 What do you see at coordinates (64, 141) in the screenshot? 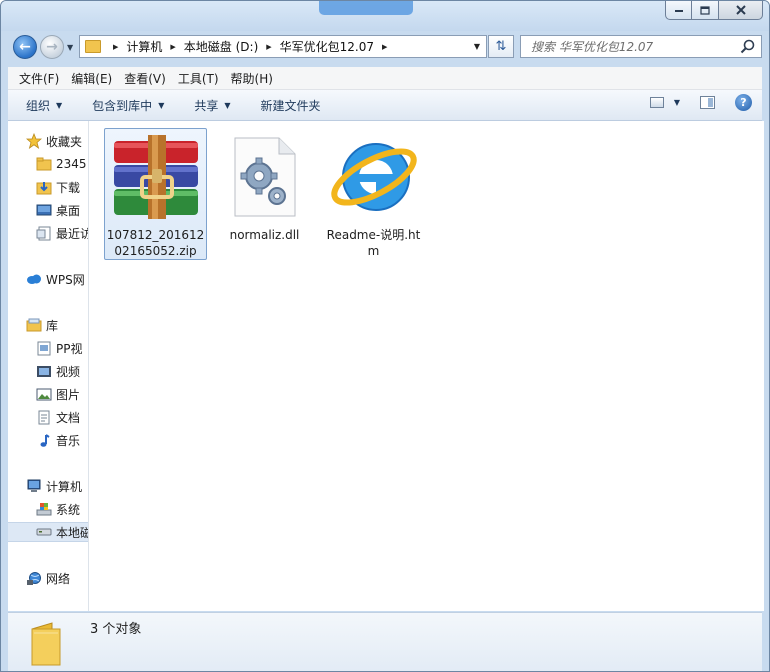
I see `sidebar-item-label: 收藏夹` at bounding box center [64, 141].